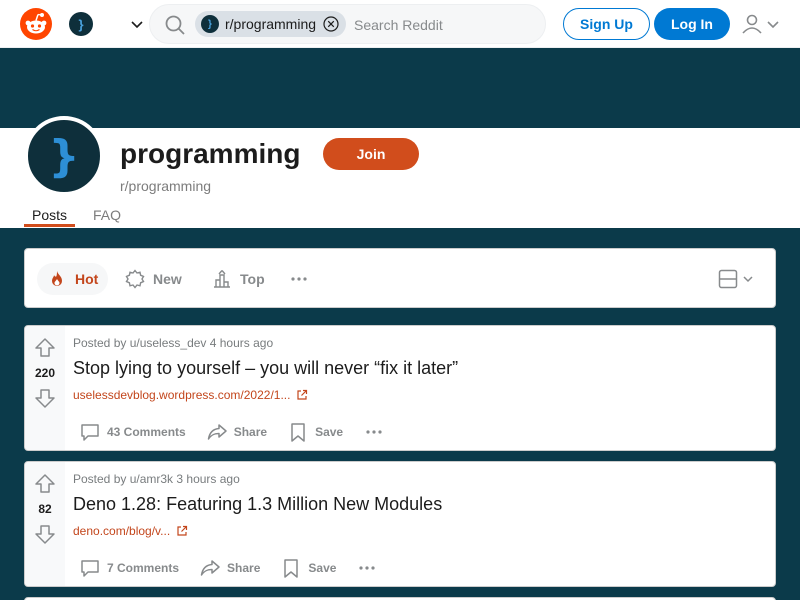 The height and width of the screenshot is (600, 800). Describe the element at coordinates (210, 153) in the screenshot. I see `community-title: programming` at that location.